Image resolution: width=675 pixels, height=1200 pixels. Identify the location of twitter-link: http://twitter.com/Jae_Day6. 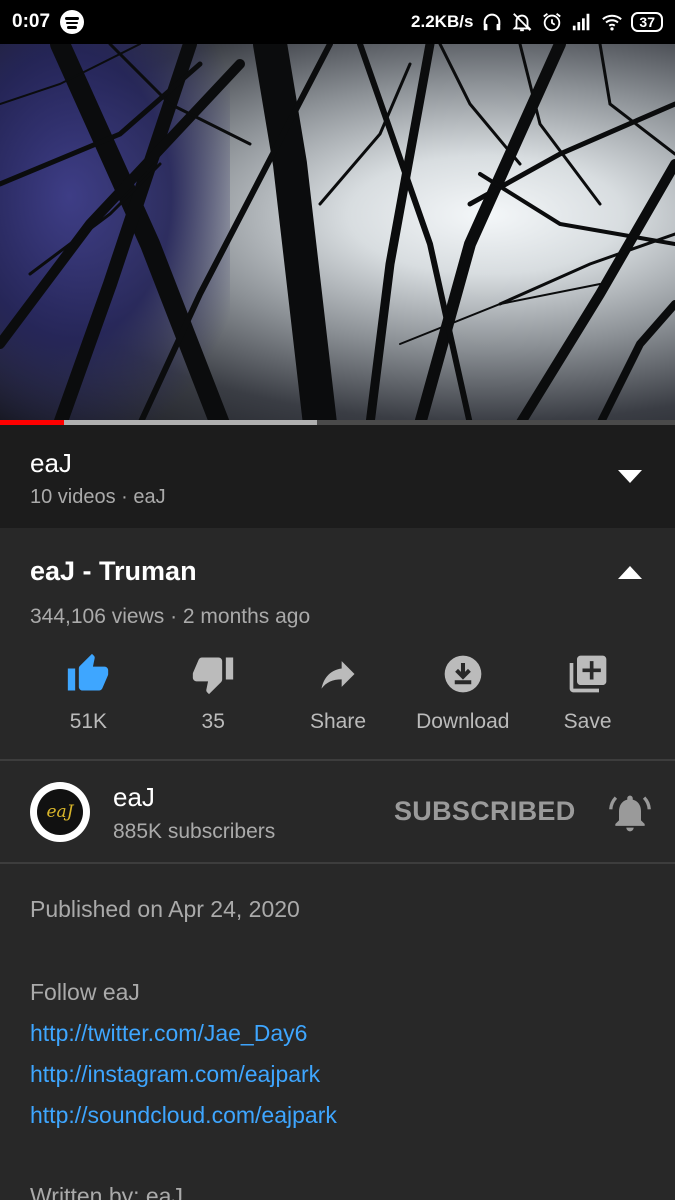
(168, 1033).